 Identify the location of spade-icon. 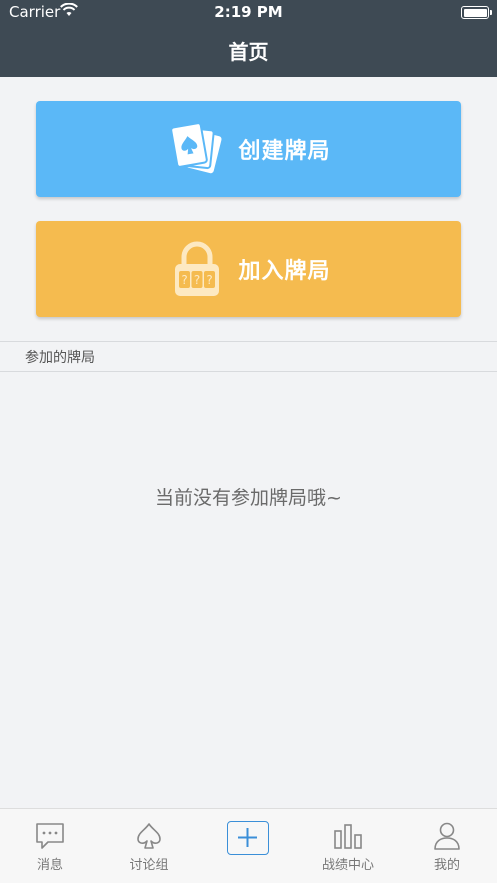
(149, 836).